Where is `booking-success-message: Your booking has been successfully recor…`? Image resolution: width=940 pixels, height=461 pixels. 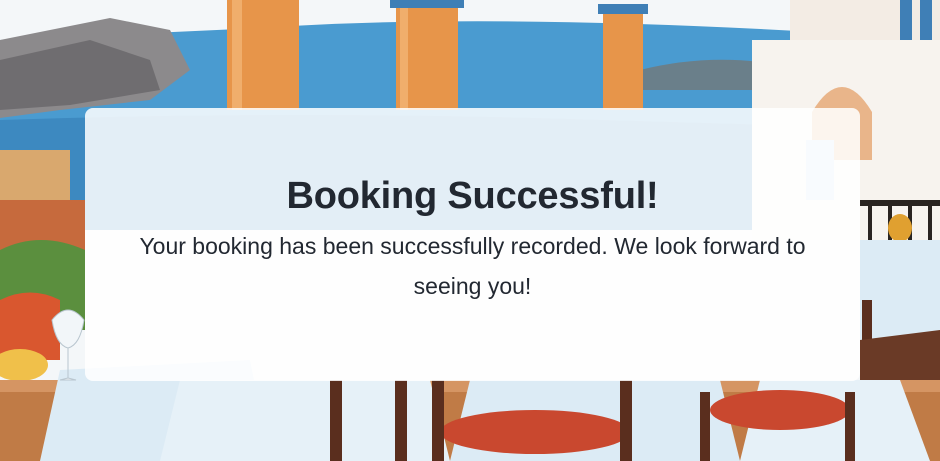
booking-success-message: Your booking has been successfully recor… is located at coordinates (472, 266).